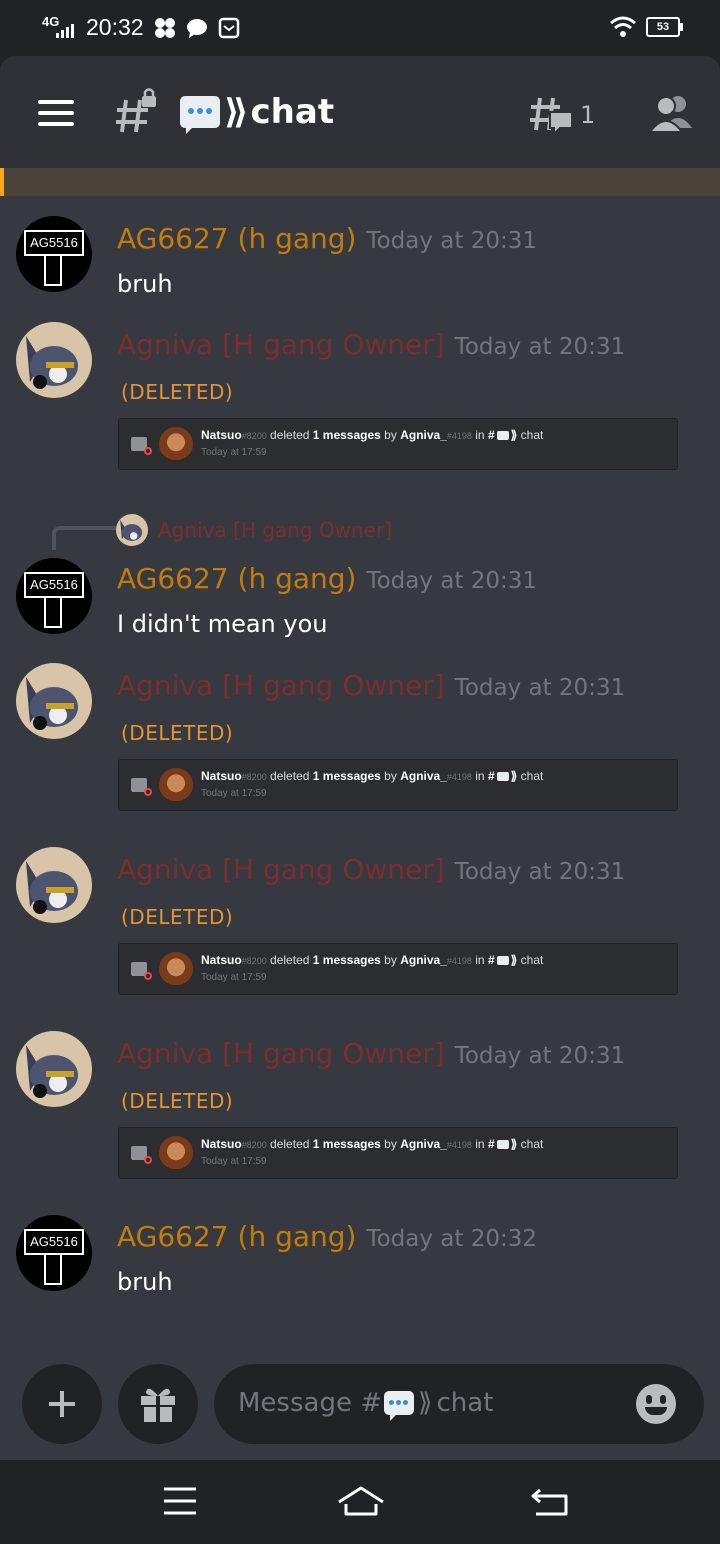 The image size is (720, 1544). What do you see at coordinates (132, 530) in the screenshot?
I see `reply-avatar` at bounding box center [132, 530].